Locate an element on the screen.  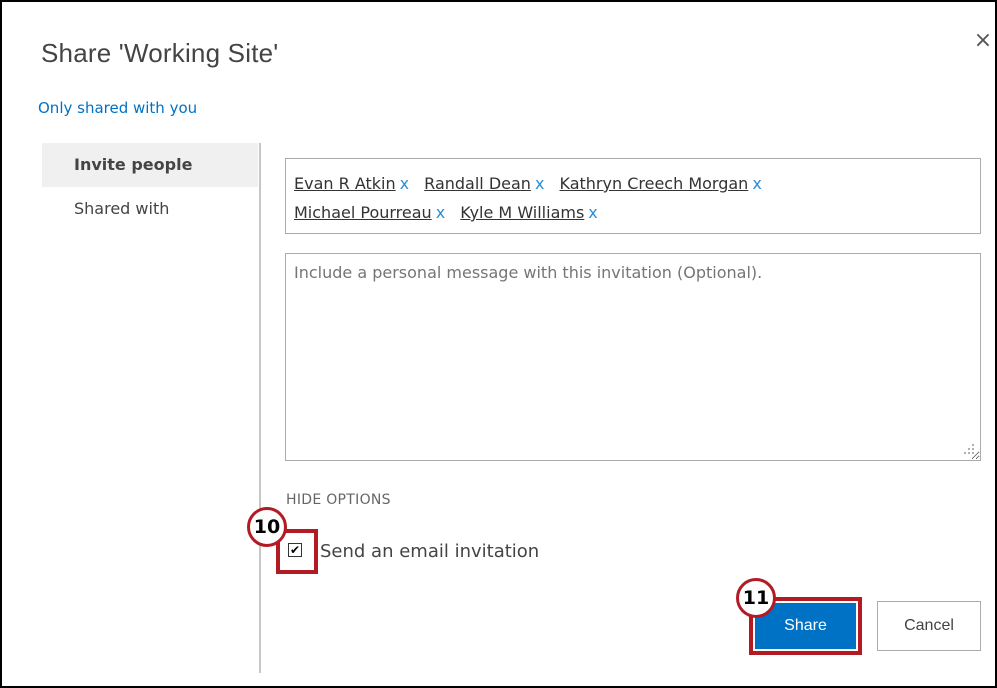
person-token: Michael Pourreau x is located at coordinates (369, 212).